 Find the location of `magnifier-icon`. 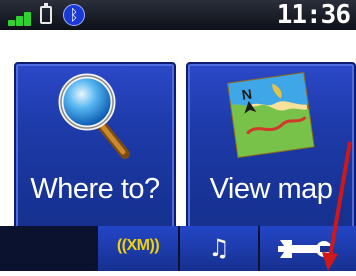

magnifier-icon is located at coordinates (94, 116).